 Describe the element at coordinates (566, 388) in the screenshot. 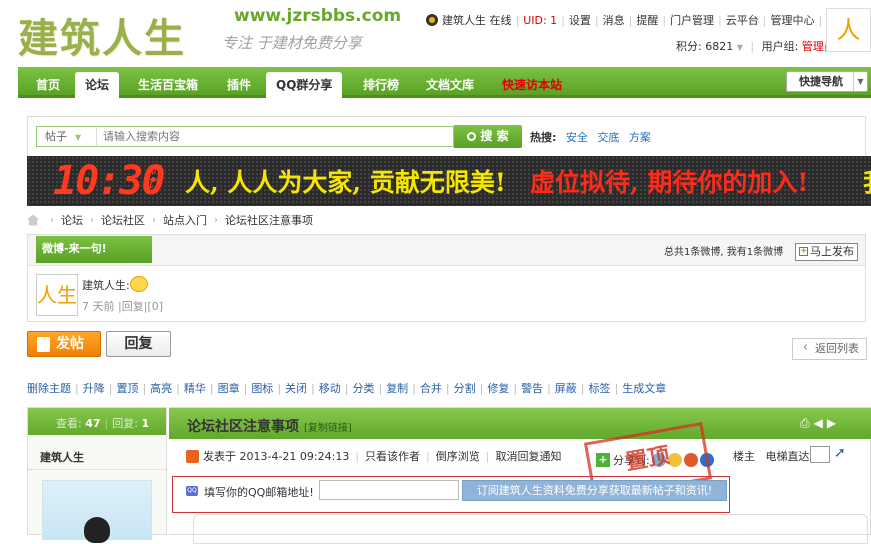

I see `mod-action: 屏蔽` at that location.